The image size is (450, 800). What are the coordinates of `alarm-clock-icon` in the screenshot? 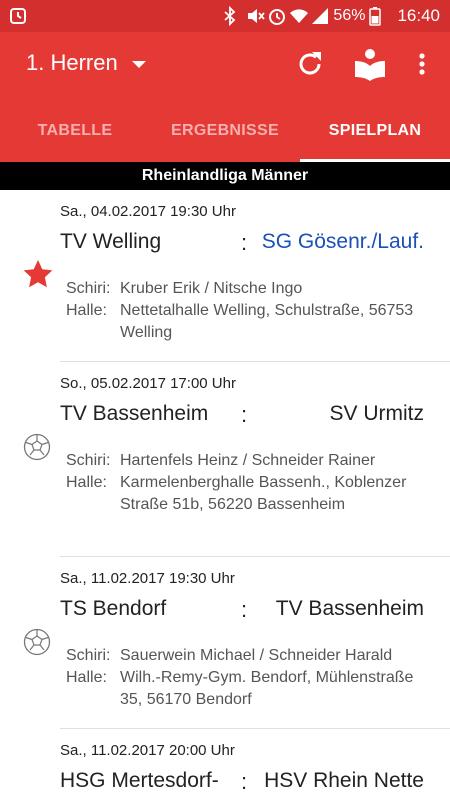 It's located at (276, 16).